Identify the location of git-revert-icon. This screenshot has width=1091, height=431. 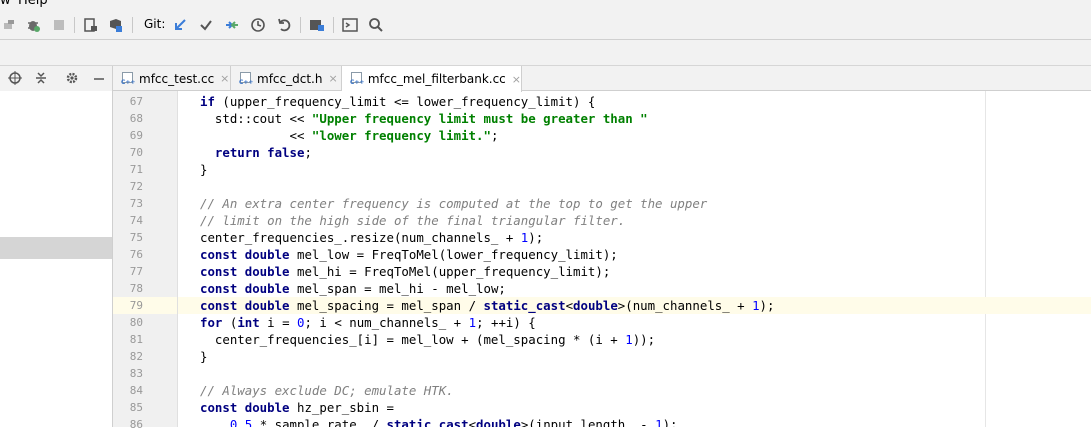
(284, 25).